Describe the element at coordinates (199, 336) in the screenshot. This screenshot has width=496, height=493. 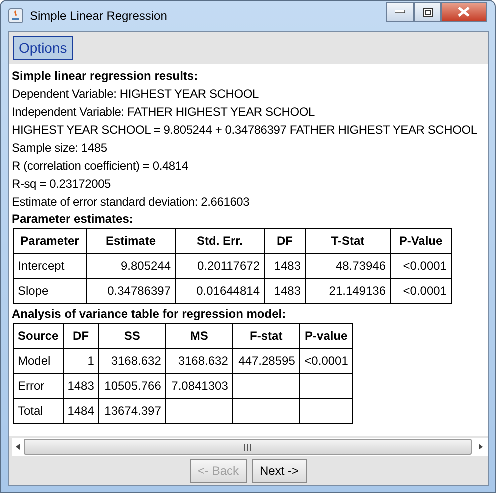
I see `column-header: MS` at that location.